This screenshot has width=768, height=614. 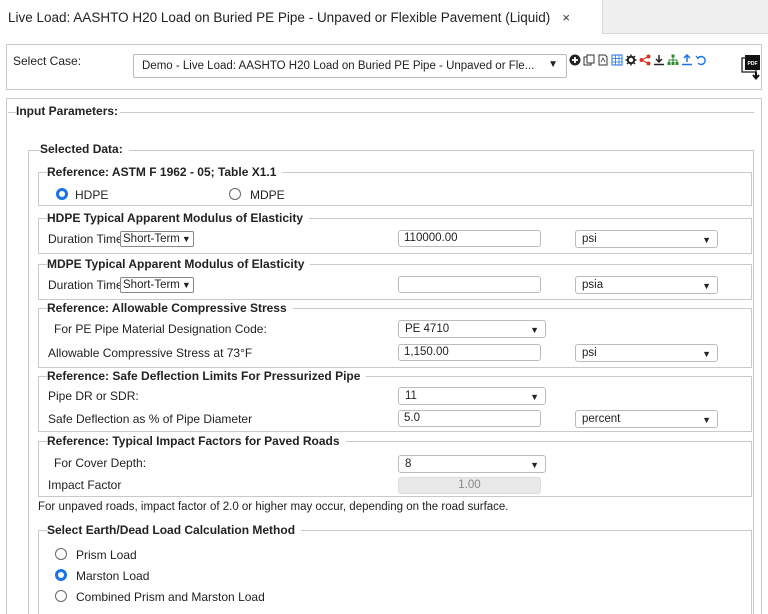 I want to click on hdpe-duration-select: Short-Term ▼, so click(x=157, y=239).